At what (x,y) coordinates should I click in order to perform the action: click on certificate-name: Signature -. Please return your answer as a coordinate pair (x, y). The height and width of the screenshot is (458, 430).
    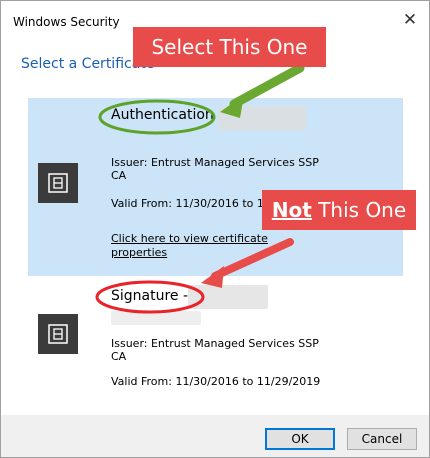
    Looking at the image, I should click on (150, 296).